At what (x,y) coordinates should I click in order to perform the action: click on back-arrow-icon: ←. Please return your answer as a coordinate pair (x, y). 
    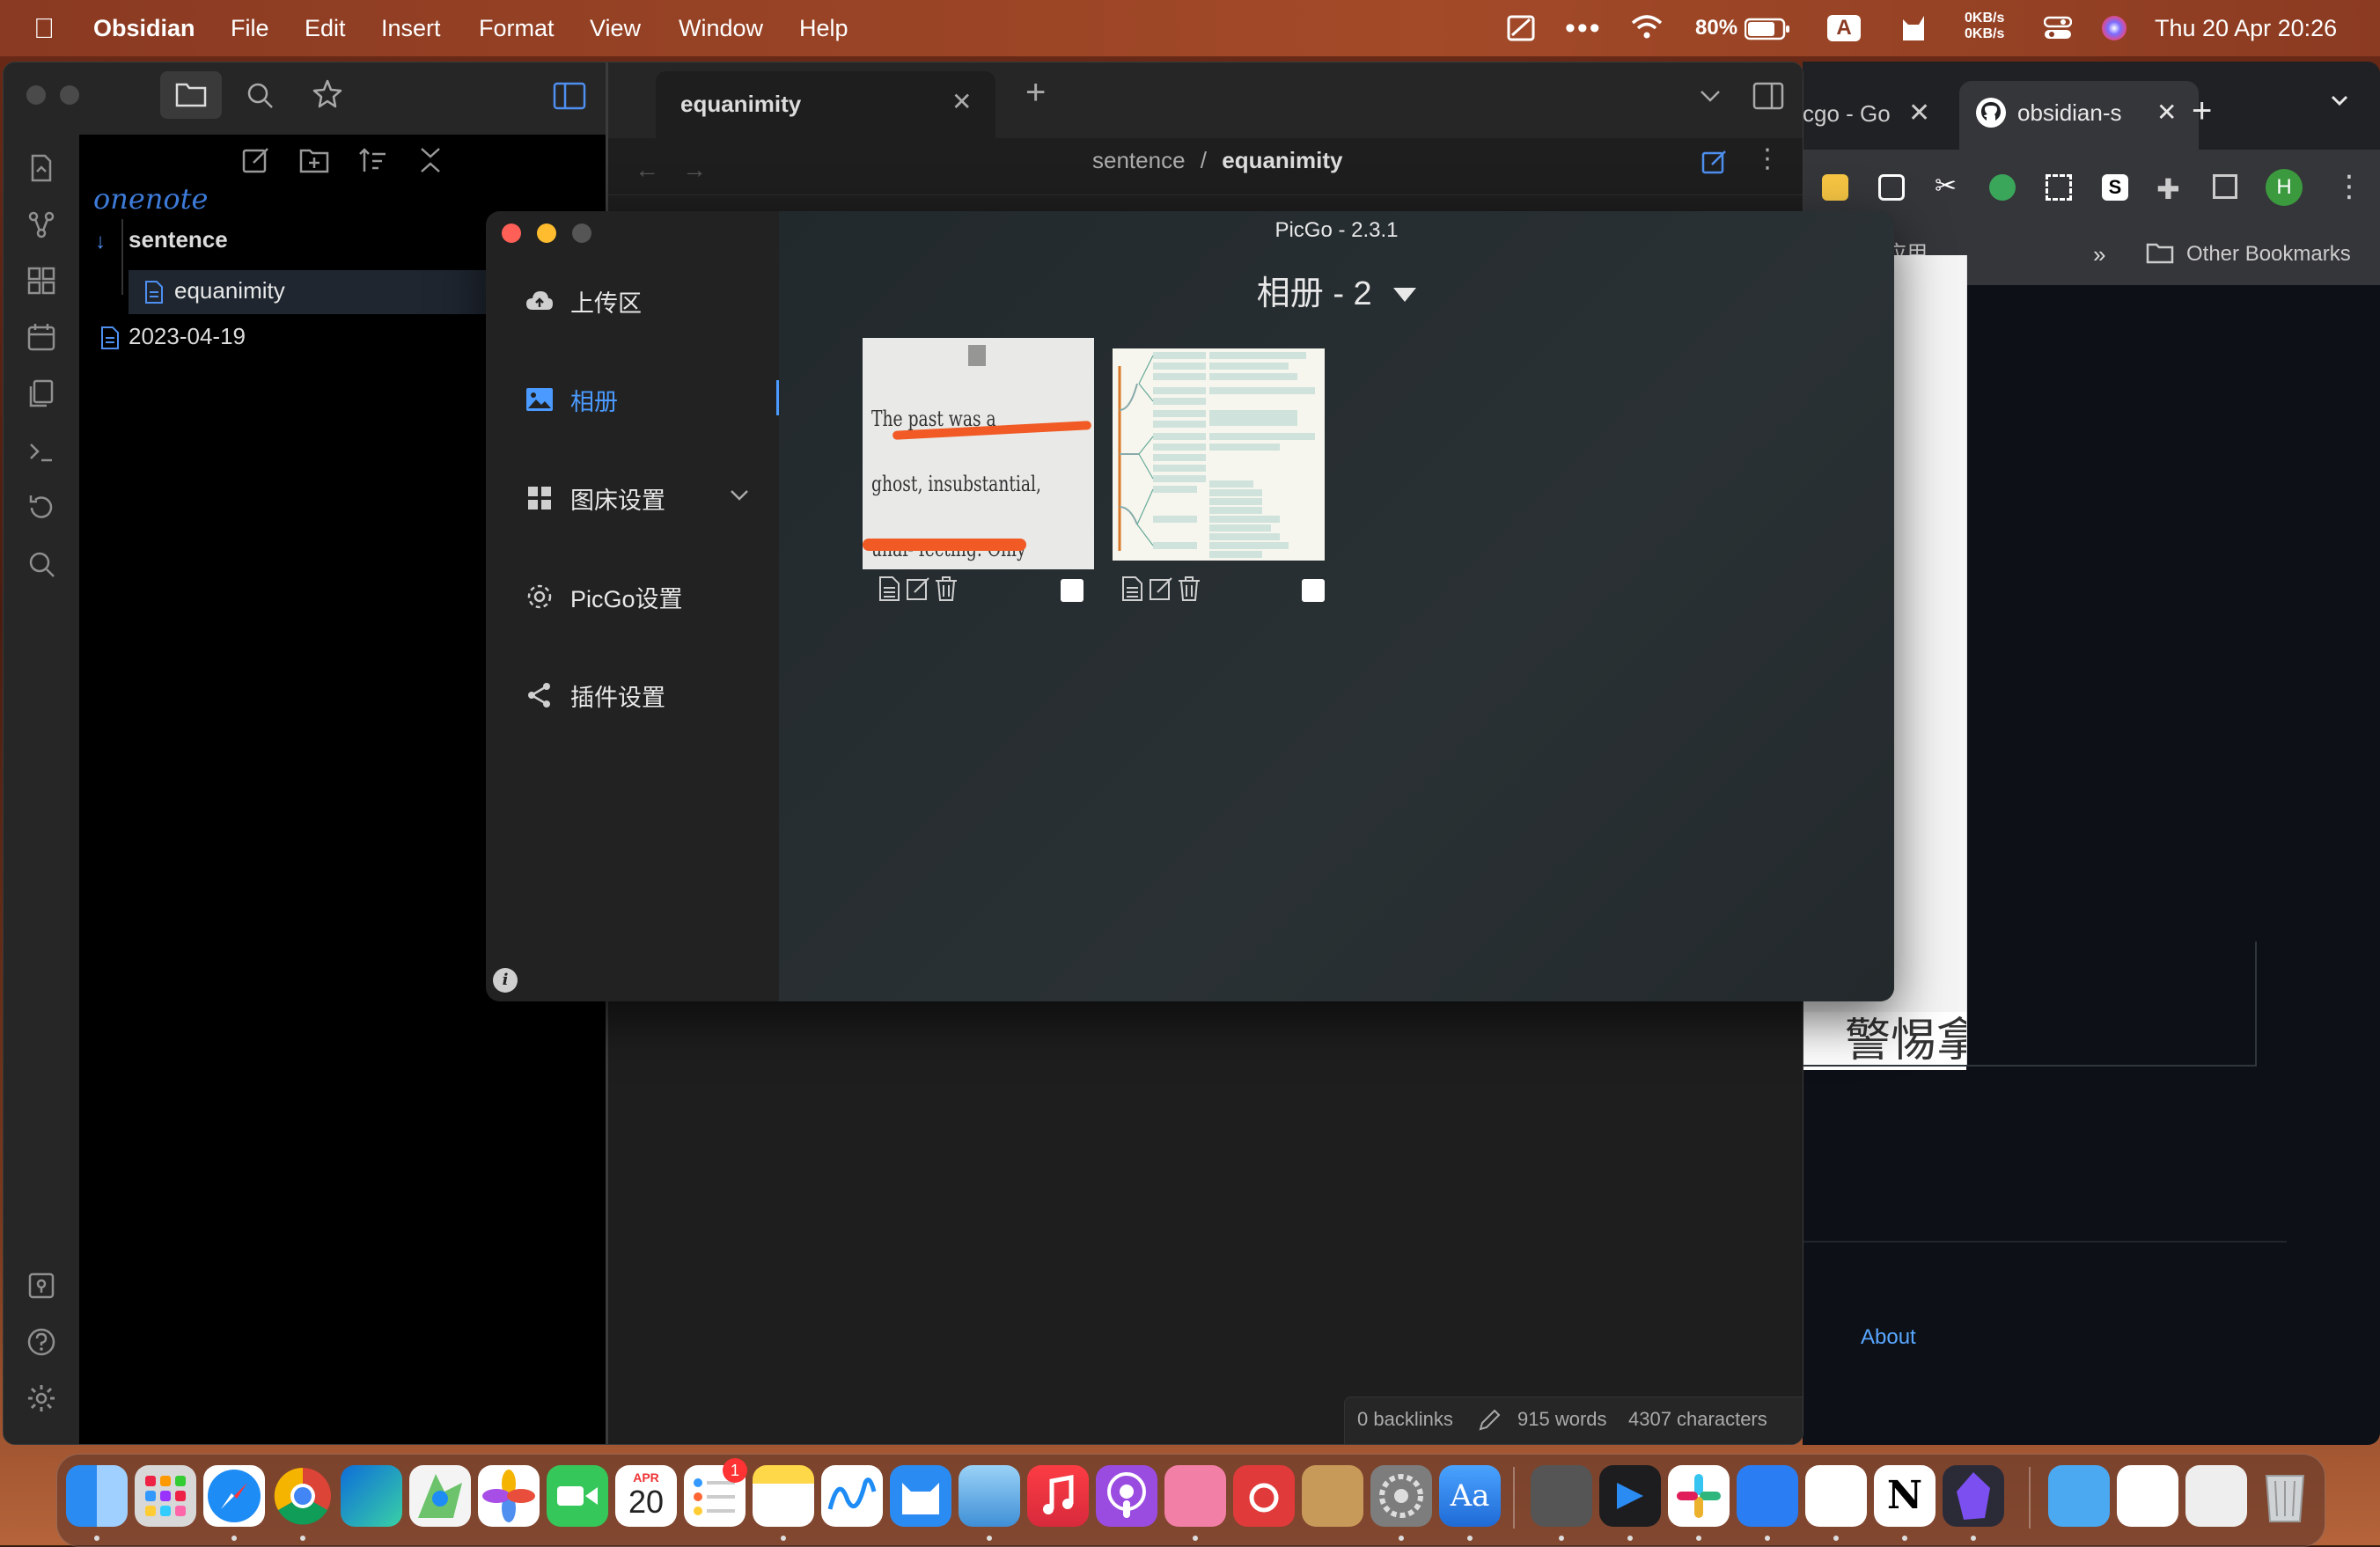
    Looking at the image, I should click on (647, 170).